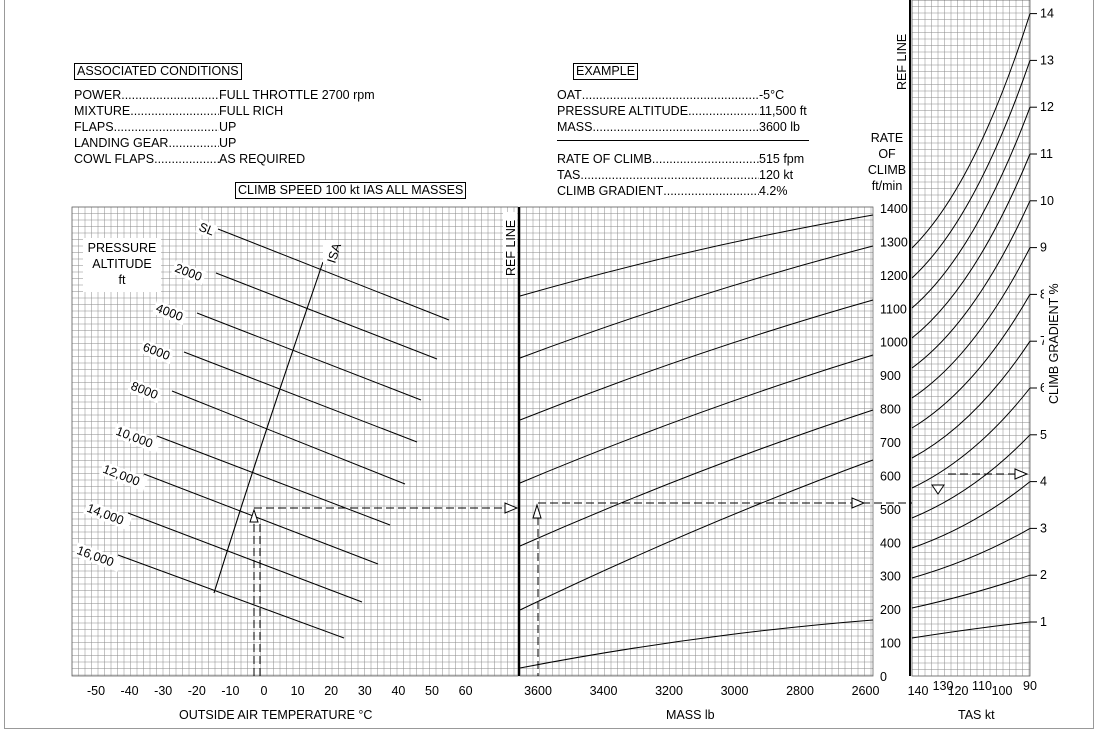  Describe the element at coordinates (890, 644) in the screenshot. I see `roc-tick-label: 100` at that location.